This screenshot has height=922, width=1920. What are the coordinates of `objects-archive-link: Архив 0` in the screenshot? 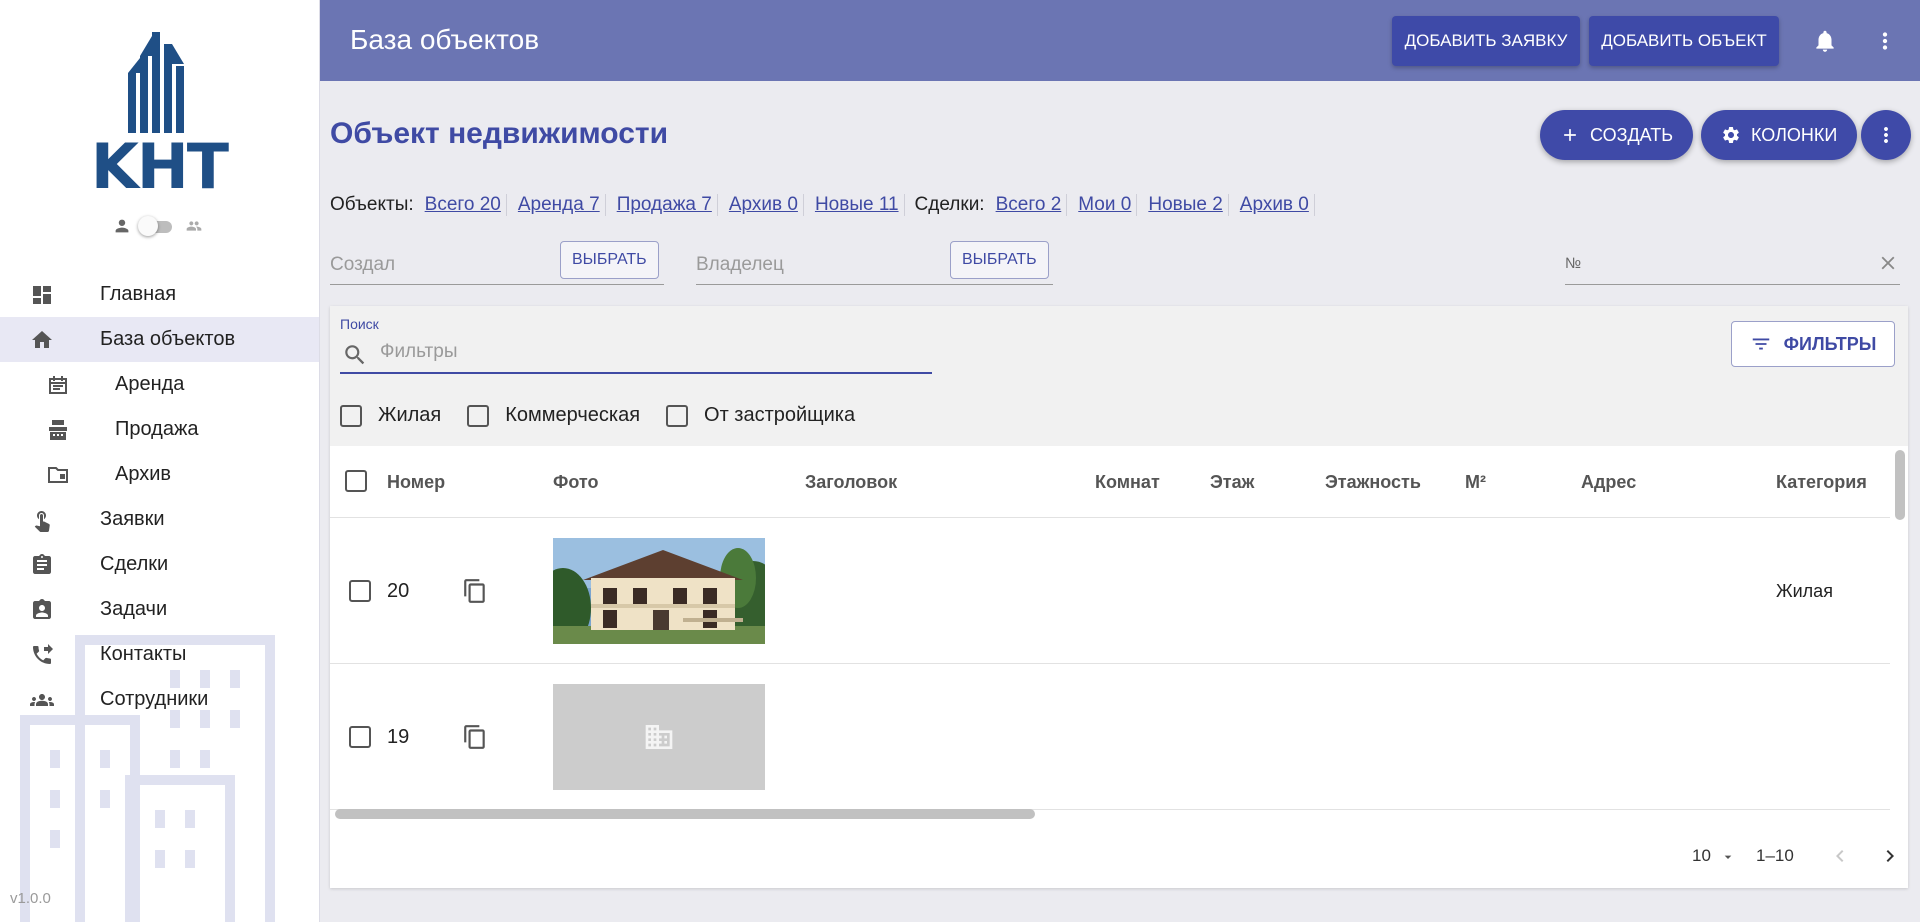 It's located at (764, 205).